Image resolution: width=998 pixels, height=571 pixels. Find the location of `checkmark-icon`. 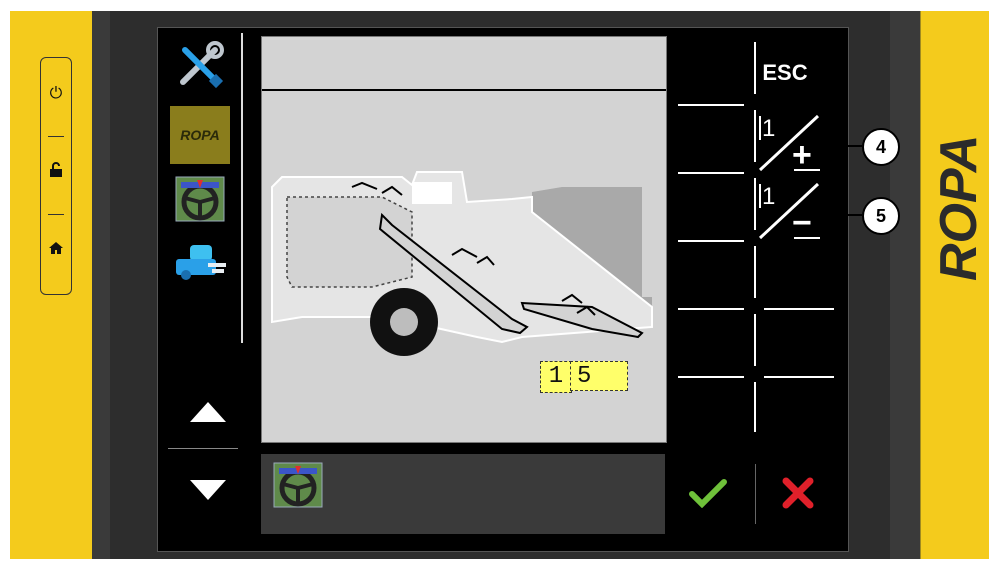

checkmark-icon is located at coordinates (708, 493).